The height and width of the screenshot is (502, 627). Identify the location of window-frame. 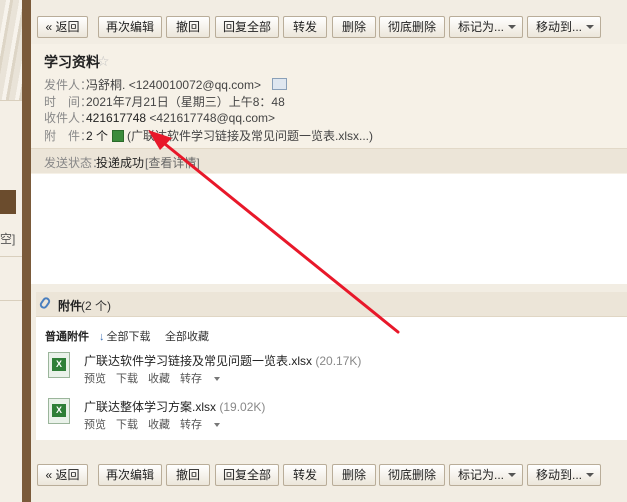
(26, 251).